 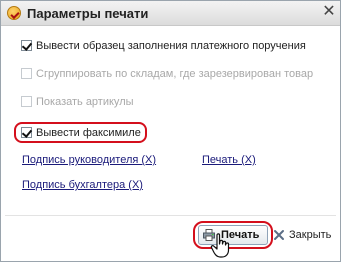 What do you see at coordinates (310, 235) in the screenshot?
I see `close-button-label: Закрыть` at bounding box center [310, 235].